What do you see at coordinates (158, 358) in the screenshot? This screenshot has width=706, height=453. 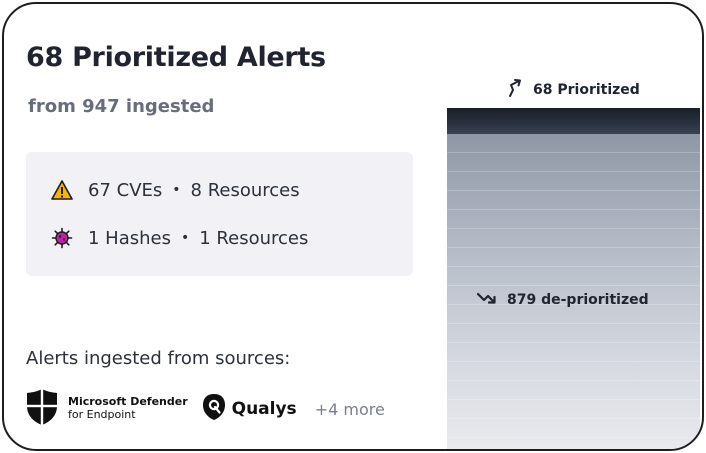 I see `sources-label: Alerts ingested from sources:` at bounding box center [158, 358].